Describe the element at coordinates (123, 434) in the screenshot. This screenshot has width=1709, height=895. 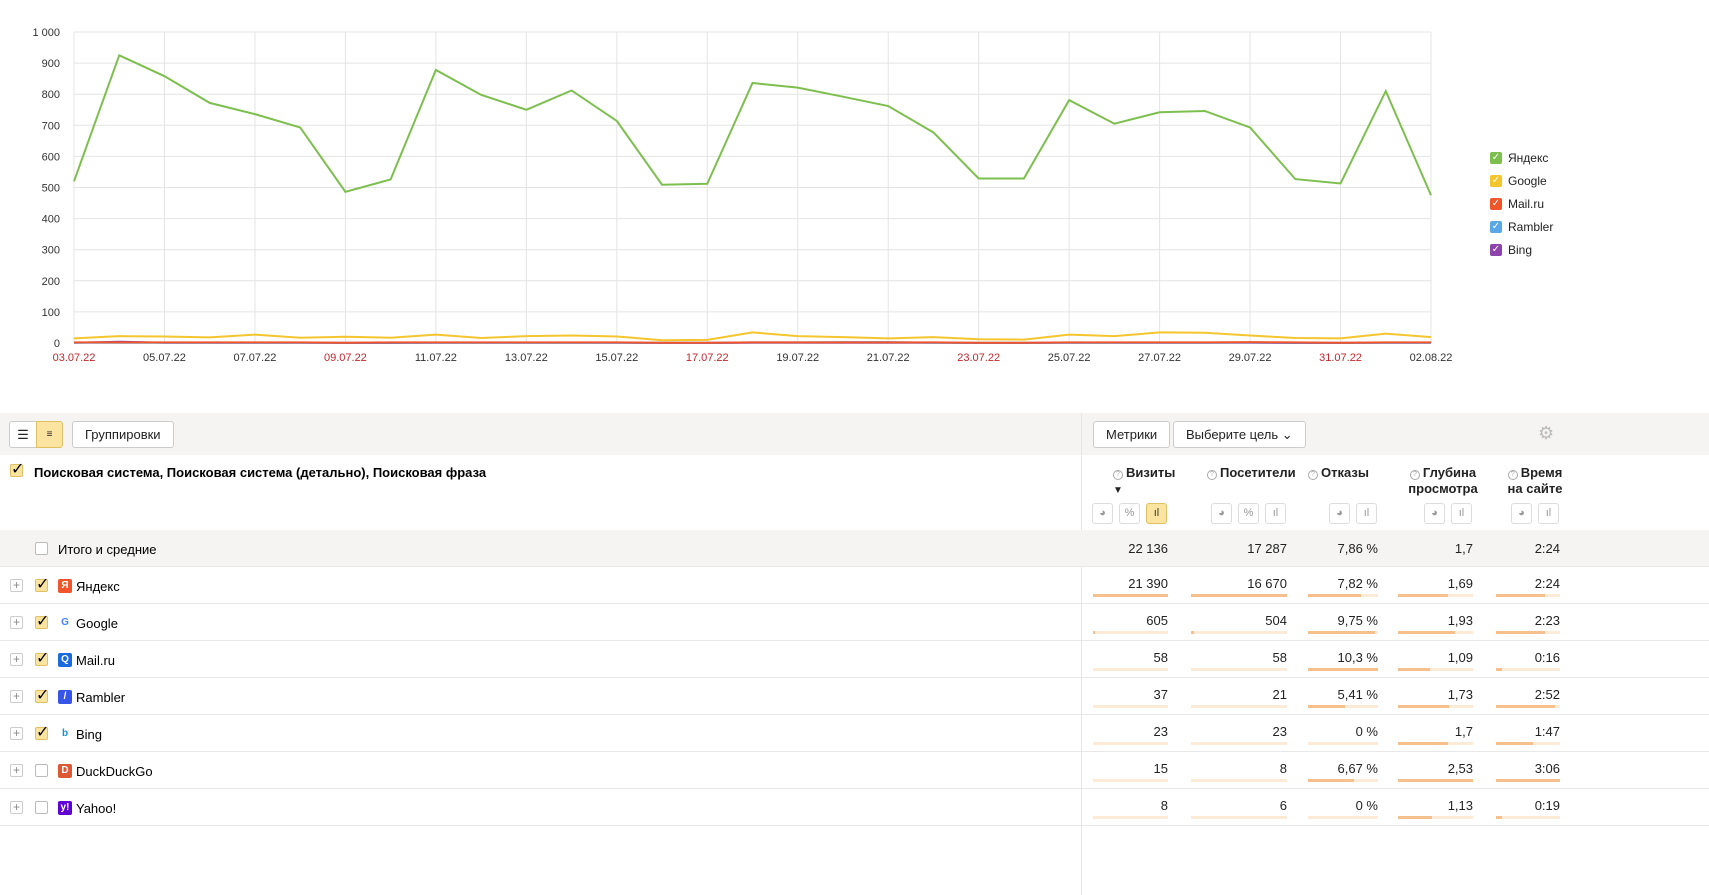
I see `groupings-button: Группировки` at that location.